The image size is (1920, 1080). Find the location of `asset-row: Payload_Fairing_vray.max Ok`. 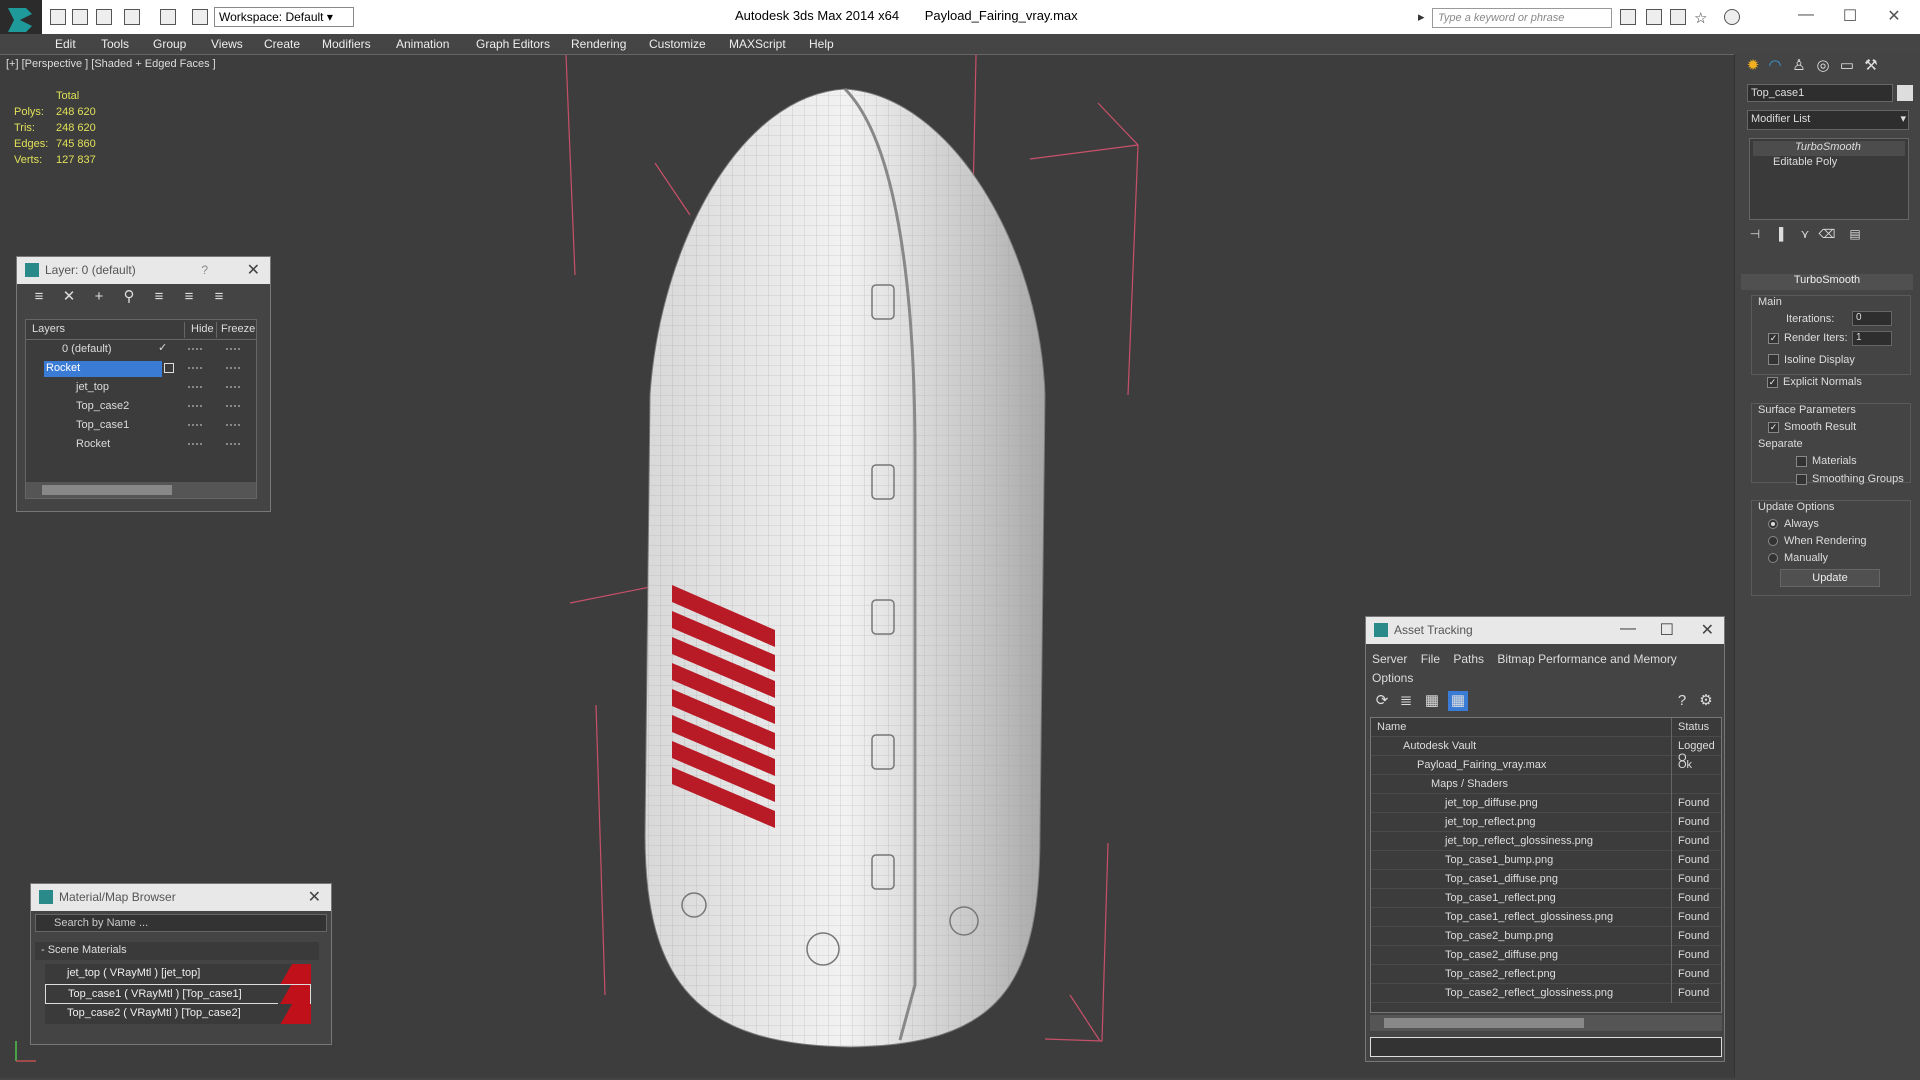

asset-row: Payload_Fairing_vray.max Ok is located at coordinates (1546, 765).